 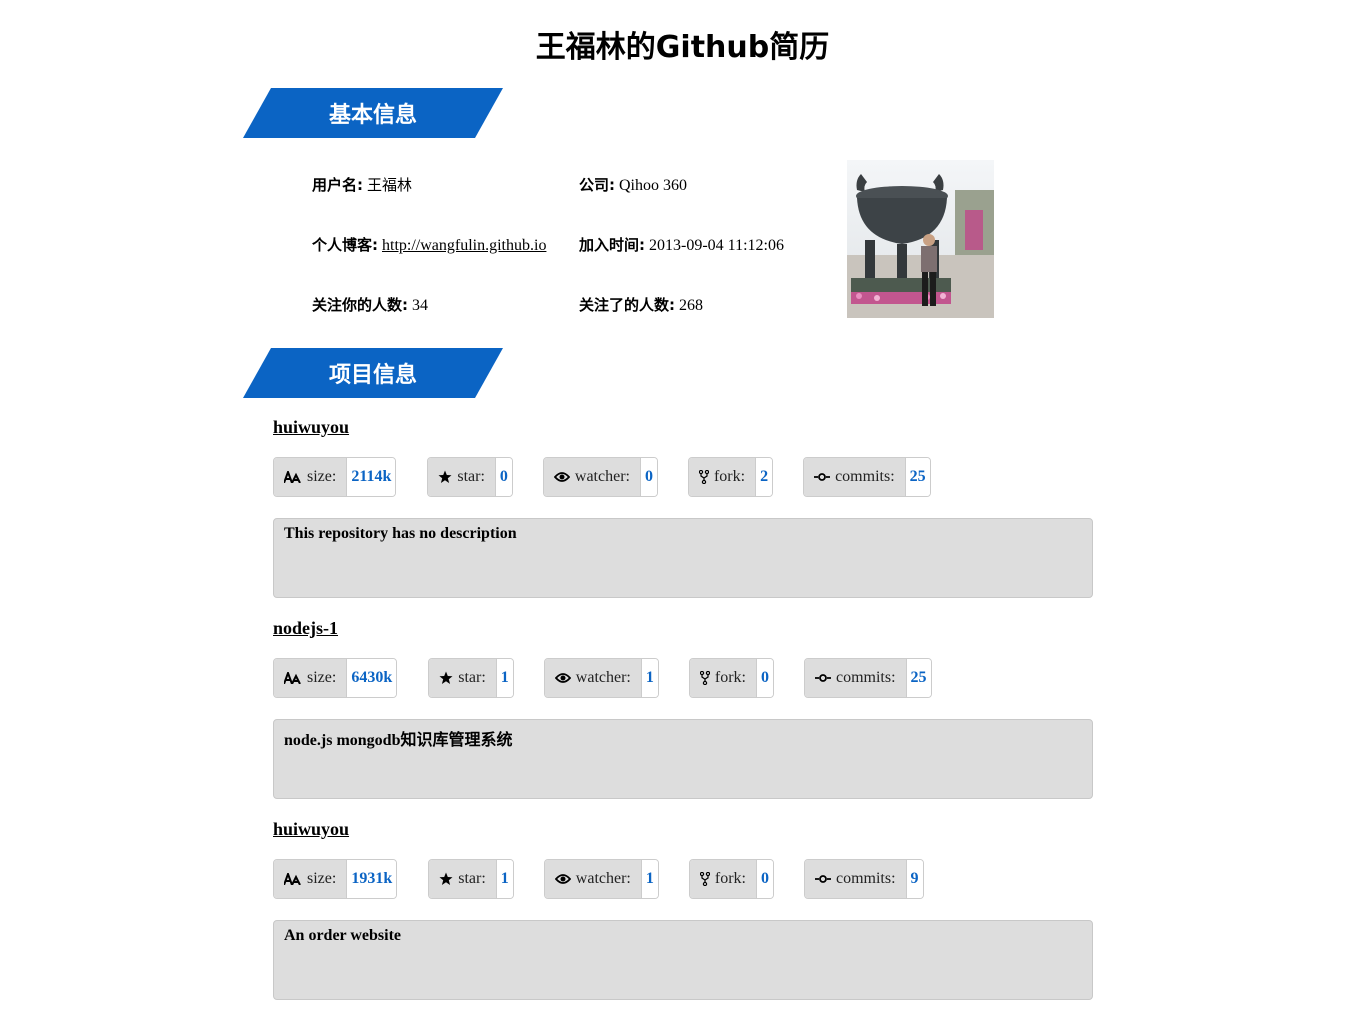 I want to click on profile-blog: 个人博客: http://wangfulin.github.io, so click(x=429, y=245).